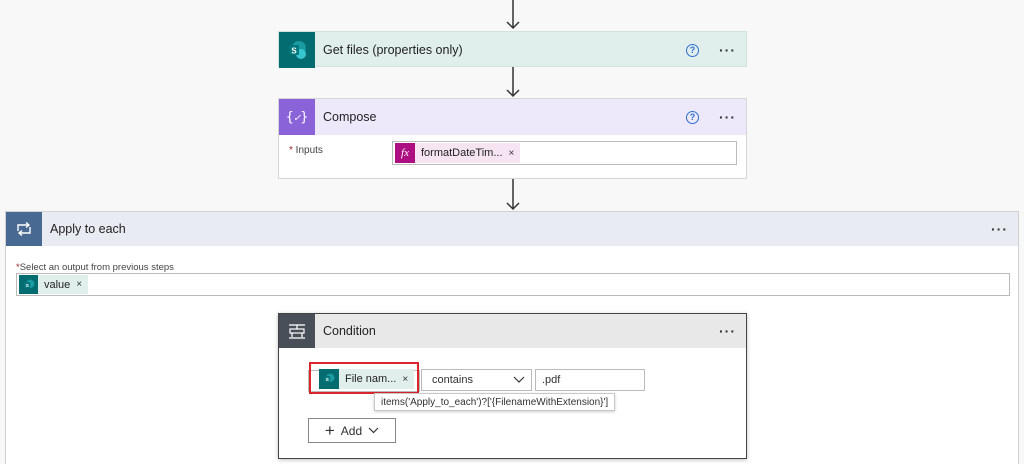 This screenshot has width=1024, height=464. Describe the element at coordinates (590, 380) in the screenshot. I see `right-operand-field: .pdf` at that location.